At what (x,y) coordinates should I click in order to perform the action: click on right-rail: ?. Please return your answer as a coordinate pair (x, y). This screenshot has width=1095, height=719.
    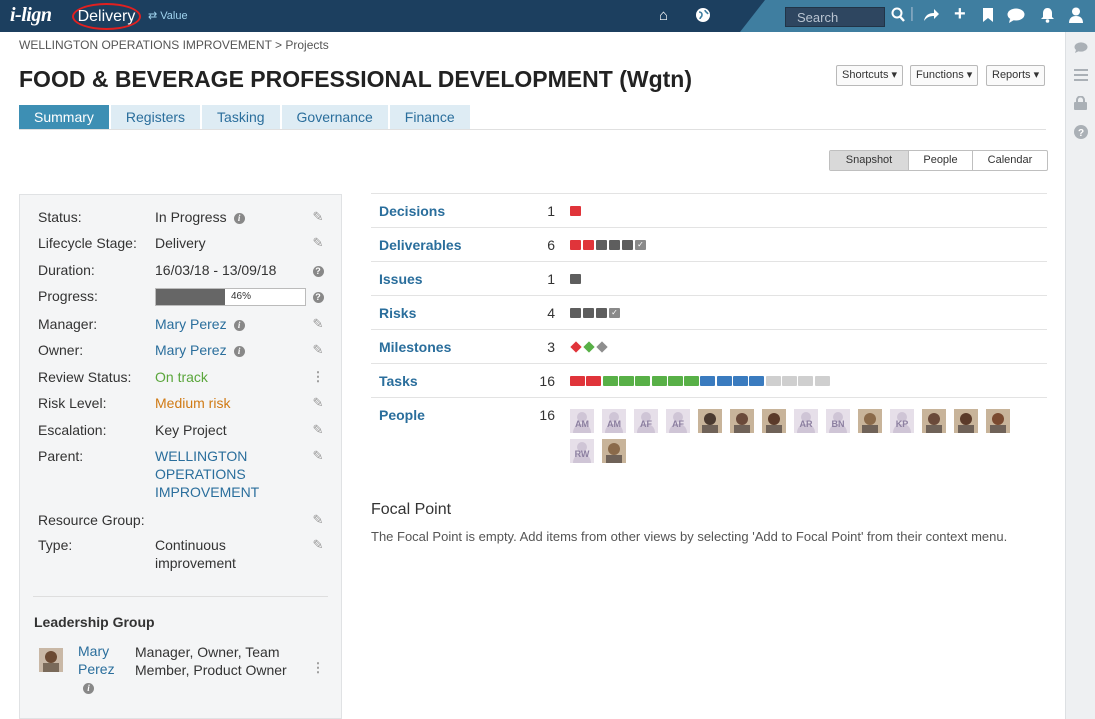
    Looking at the image, I should click on (1080, 375).